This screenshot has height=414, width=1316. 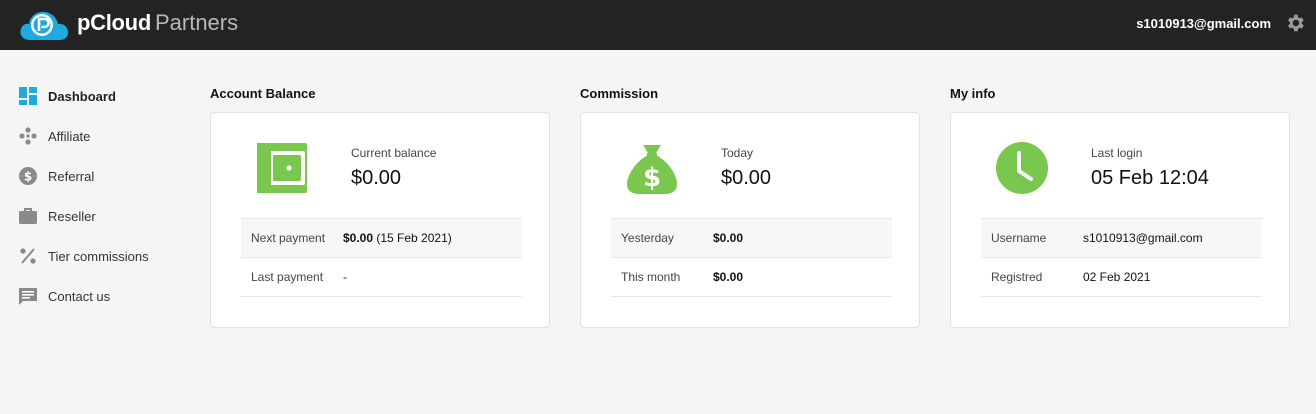 I want to click on briefcase-icon, so click(x=28, y=216).